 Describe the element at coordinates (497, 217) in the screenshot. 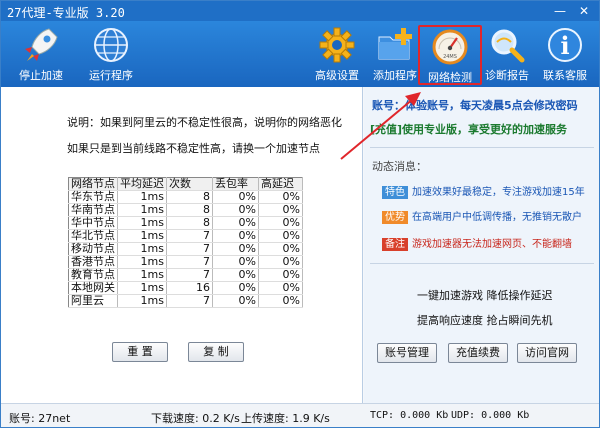

I see `news-text: 在高端用户中低调传播，无推销无散户` at that location.